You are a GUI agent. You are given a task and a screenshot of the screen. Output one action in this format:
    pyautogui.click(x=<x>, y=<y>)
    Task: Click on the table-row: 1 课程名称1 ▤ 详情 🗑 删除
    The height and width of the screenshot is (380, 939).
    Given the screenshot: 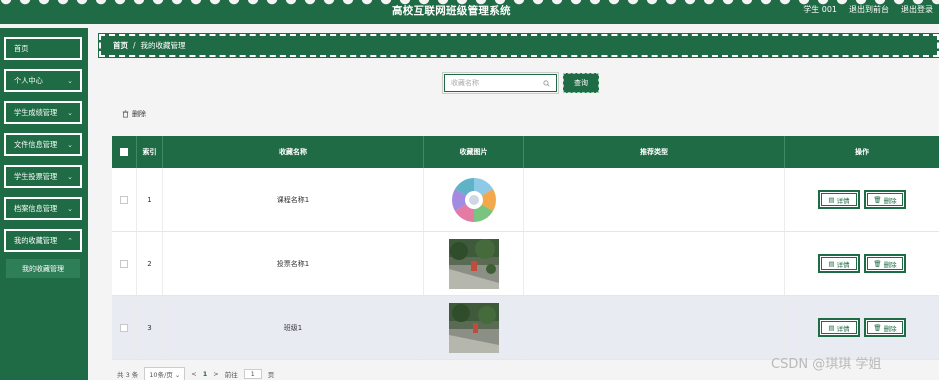 What is the action you would take?
    pyautogui.click(x=525, y=200)
    